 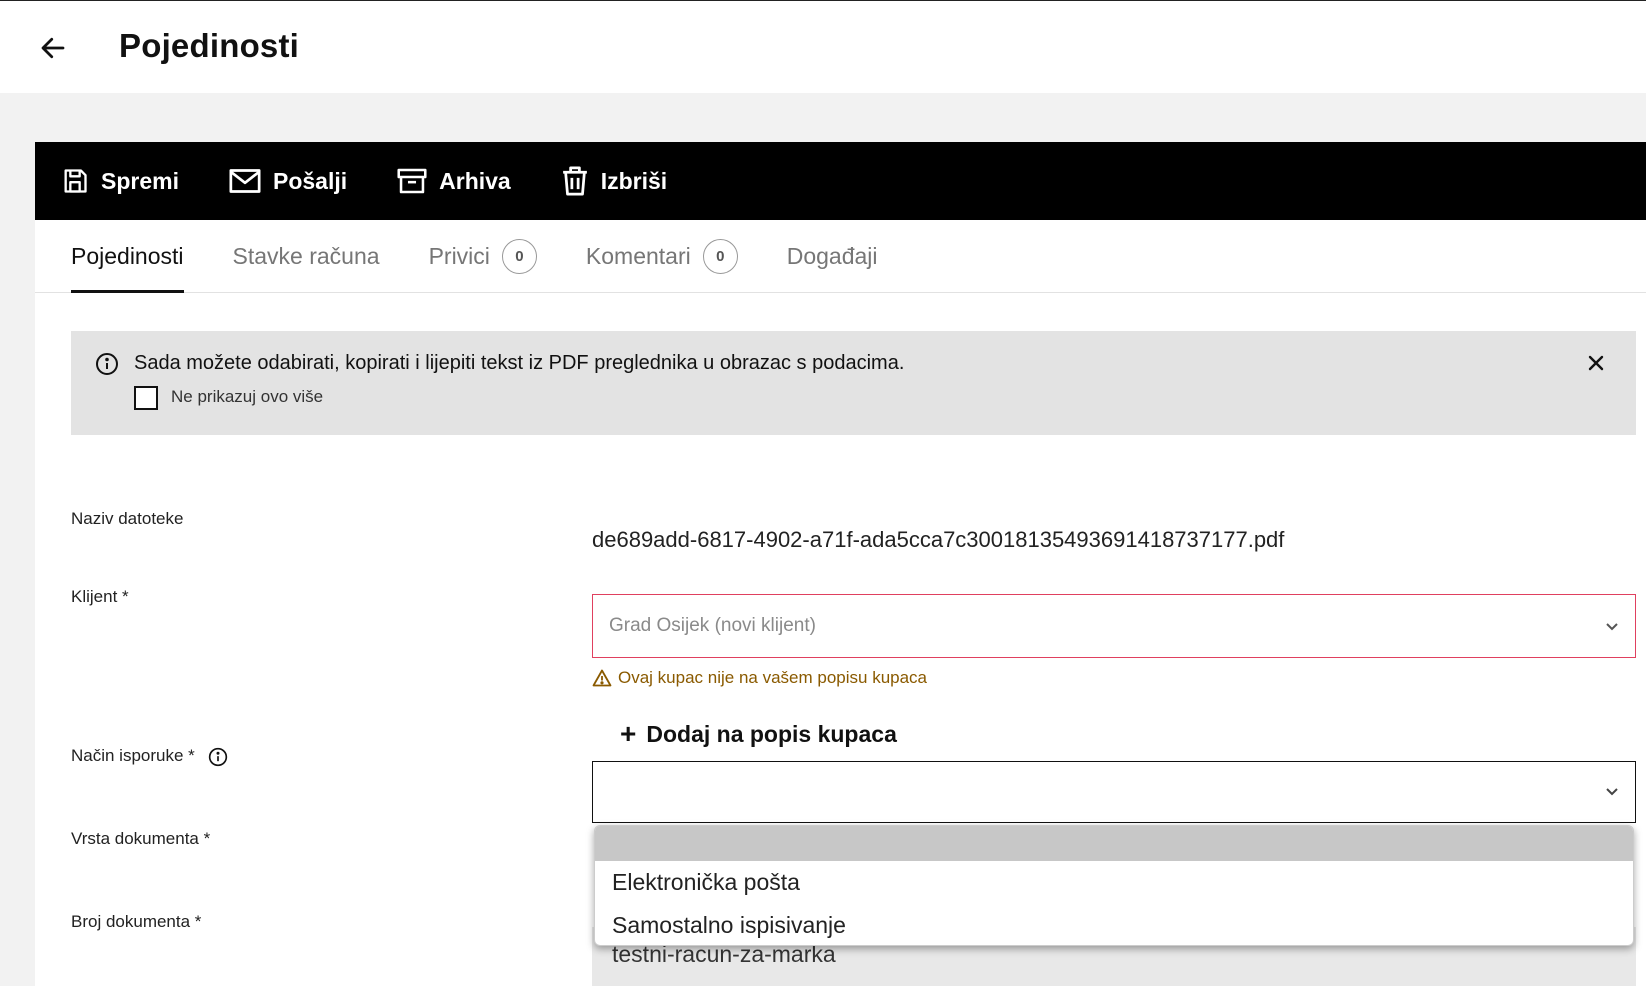 I want to click on dont-show-checkbox, so click(x=146, y=398).